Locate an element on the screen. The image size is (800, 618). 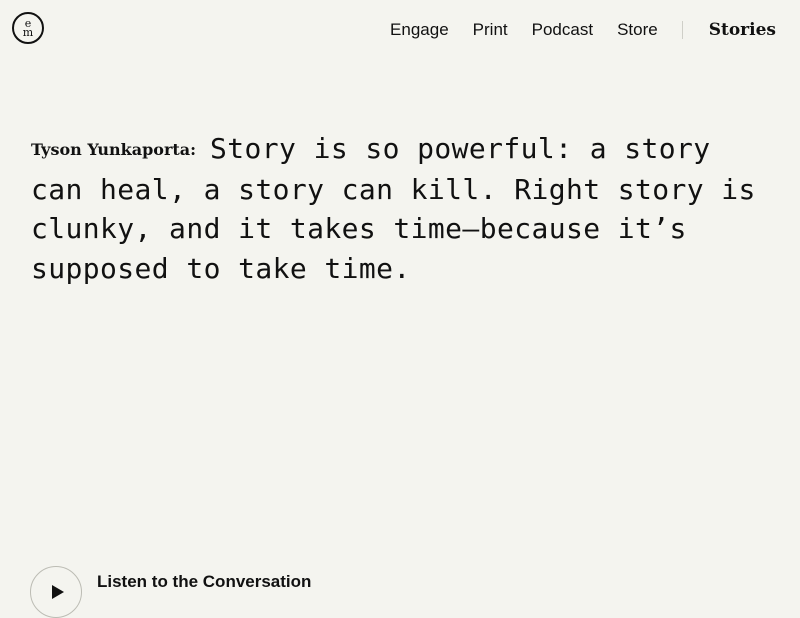
quote-speaker: Tyson Yunkaporta: is located at coordinates (114, 149).